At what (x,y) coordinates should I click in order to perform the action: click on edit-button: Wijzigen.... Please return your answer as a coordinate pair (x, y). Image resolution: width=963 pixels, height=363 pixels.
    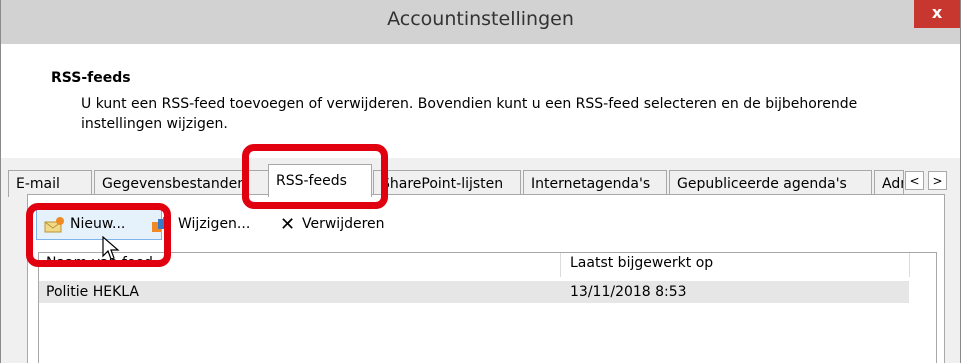
    Looking at the image, I should click on (214, 224).